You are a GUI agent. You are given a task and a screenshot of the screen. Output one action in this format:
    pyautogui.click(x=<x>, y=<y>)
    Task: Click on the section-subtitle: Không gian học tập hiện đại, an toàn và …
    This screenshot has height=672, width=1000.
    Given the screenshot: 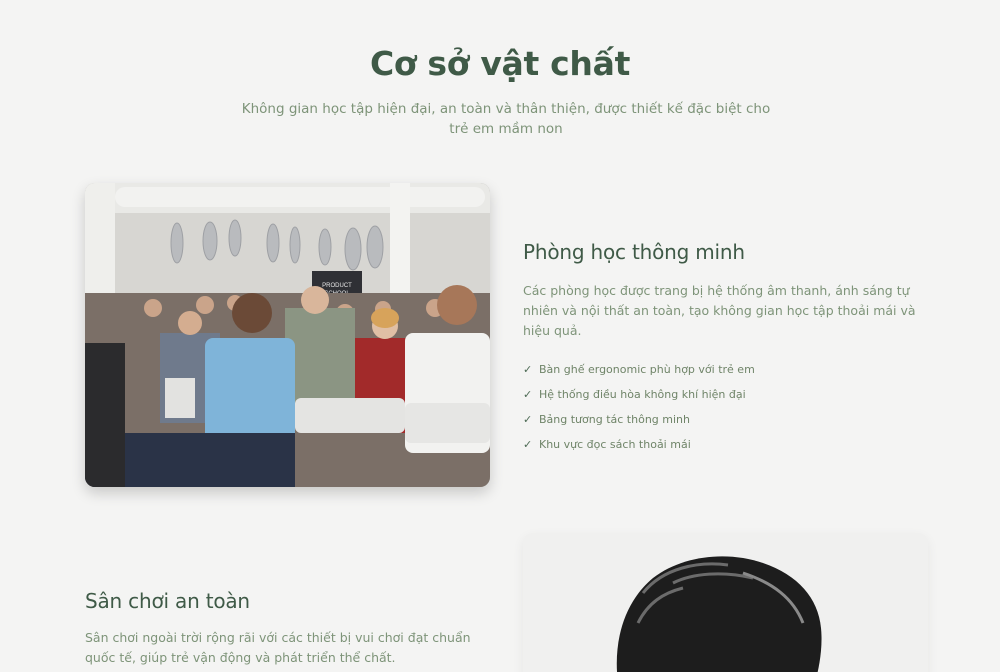 What is the action you would take?
    pyautogui.click(x=506, y=119)
    